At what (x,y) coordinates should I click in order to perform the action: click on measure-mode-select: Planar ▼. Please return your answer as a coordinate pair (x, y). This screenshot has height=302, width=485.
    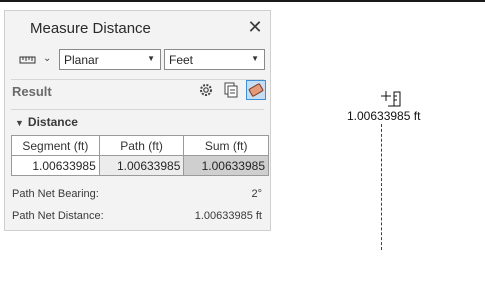
    Looking at the image, I should click on (110, 59).